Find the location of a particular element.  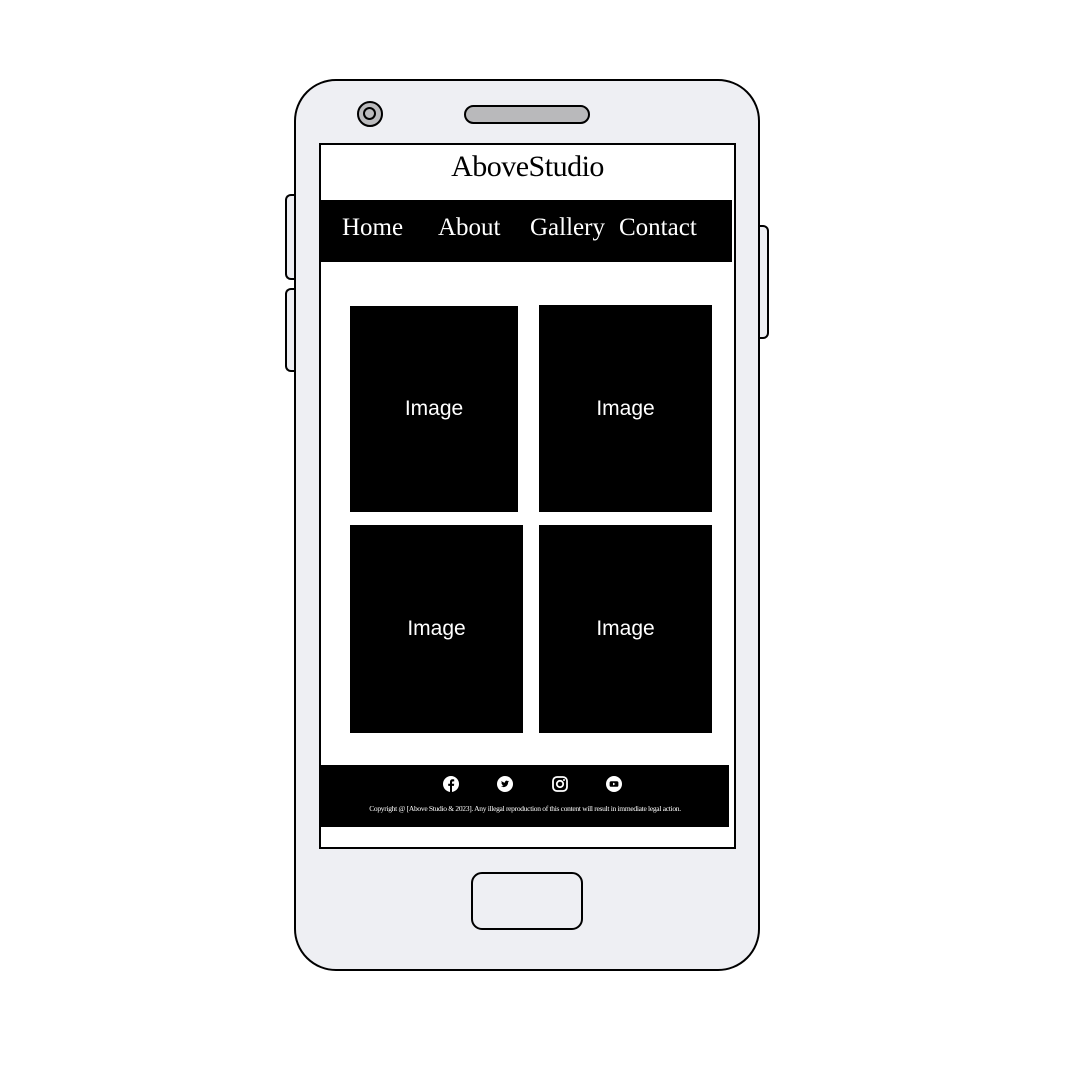

nav-item-home: Home is located at coordinates (372, 228).